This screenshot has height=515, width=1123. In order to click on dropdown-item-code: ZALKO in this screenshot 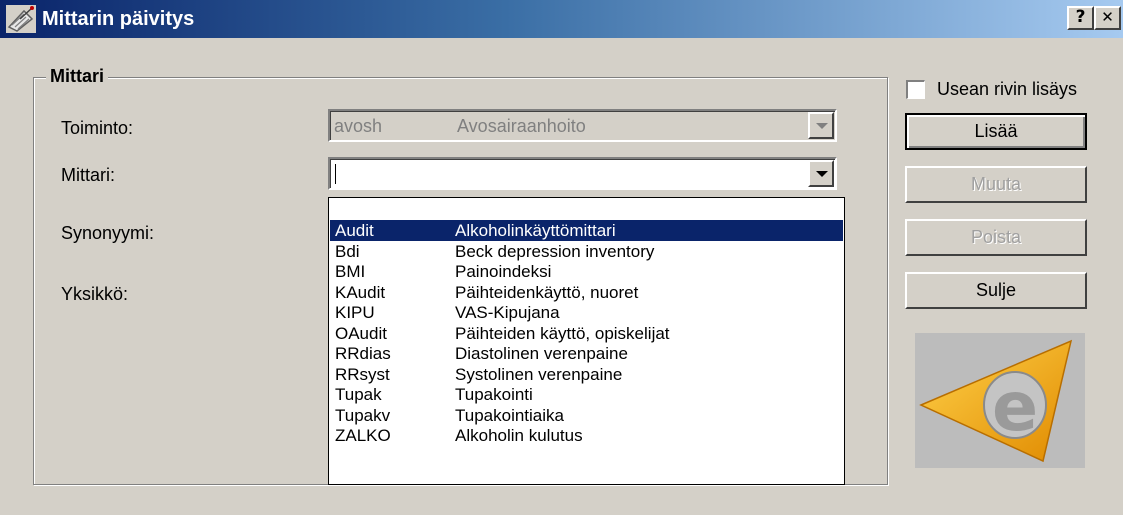, I will do `click(363, 435)`.